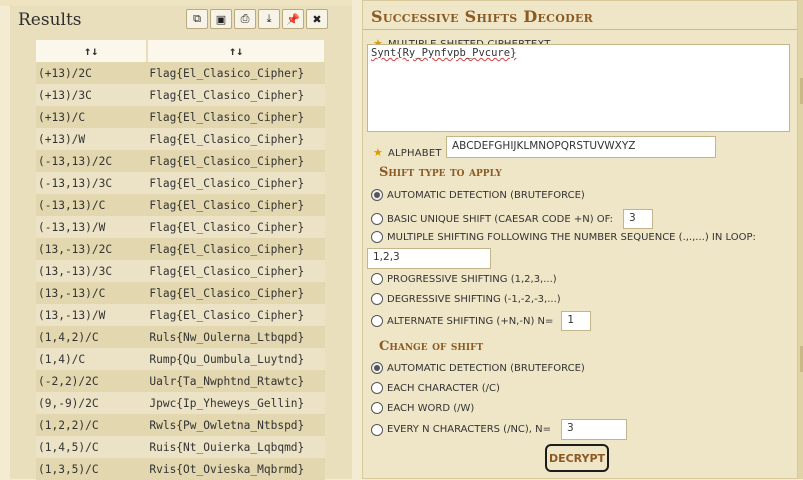  Describe the element at coordinates (257, 20) in the screenshot. I see `results-toolbar: ⧉ ▣ ⎙ ⤓ 📌 ✖` at that location.